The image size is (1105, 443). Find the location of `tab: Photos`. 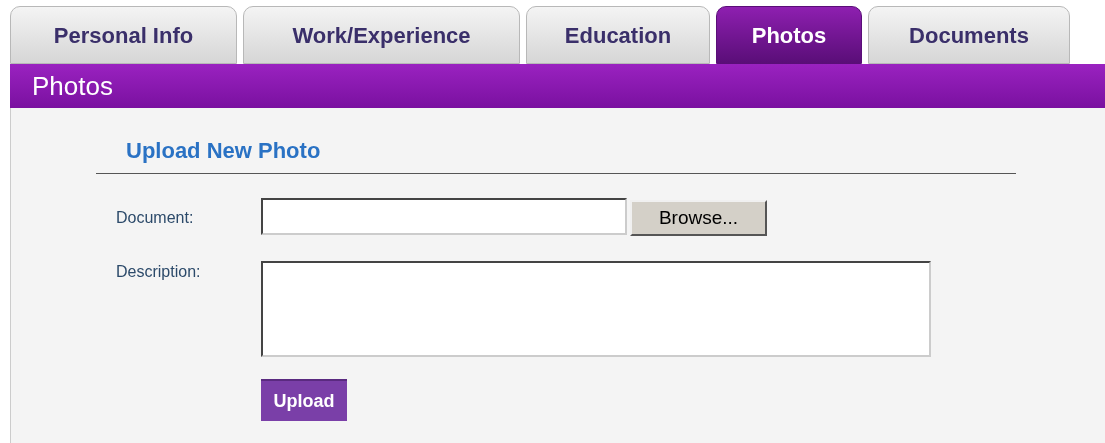

tab: Photos is located at coordinates (789, 35).